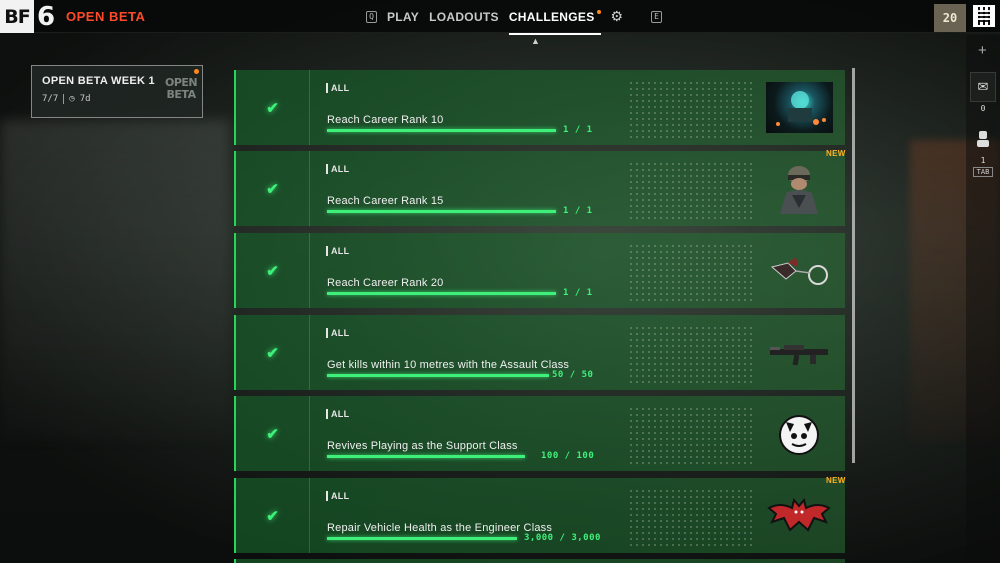  What do you see at coordinates (982, 50) in the screenshot?
I see `add-friend-icon: +` at bounding box center [982, 50].